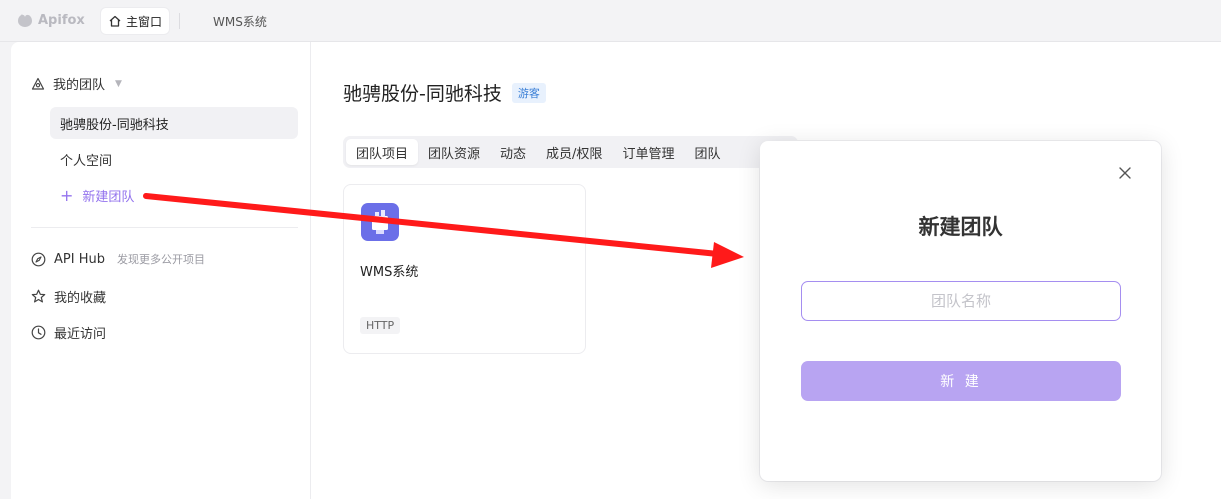 This screenshot has width=1221, height=499. I want to click on sidebar-item-personal-space: 个人空间, so click(86, 159).